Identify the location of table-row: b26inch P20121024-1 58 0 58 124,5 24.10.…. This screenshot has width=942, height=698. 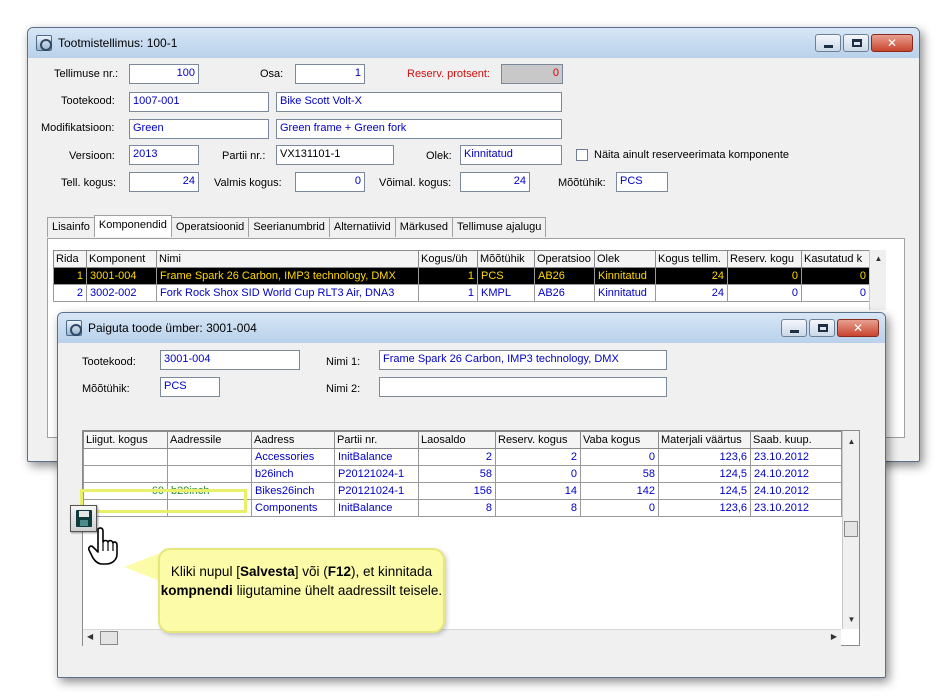
(462, 474).